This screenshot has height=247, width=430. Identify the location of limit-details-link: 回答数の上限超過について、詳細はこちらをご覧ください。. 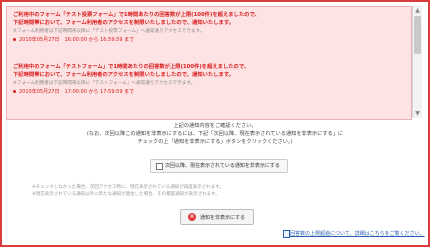
(357, 233).